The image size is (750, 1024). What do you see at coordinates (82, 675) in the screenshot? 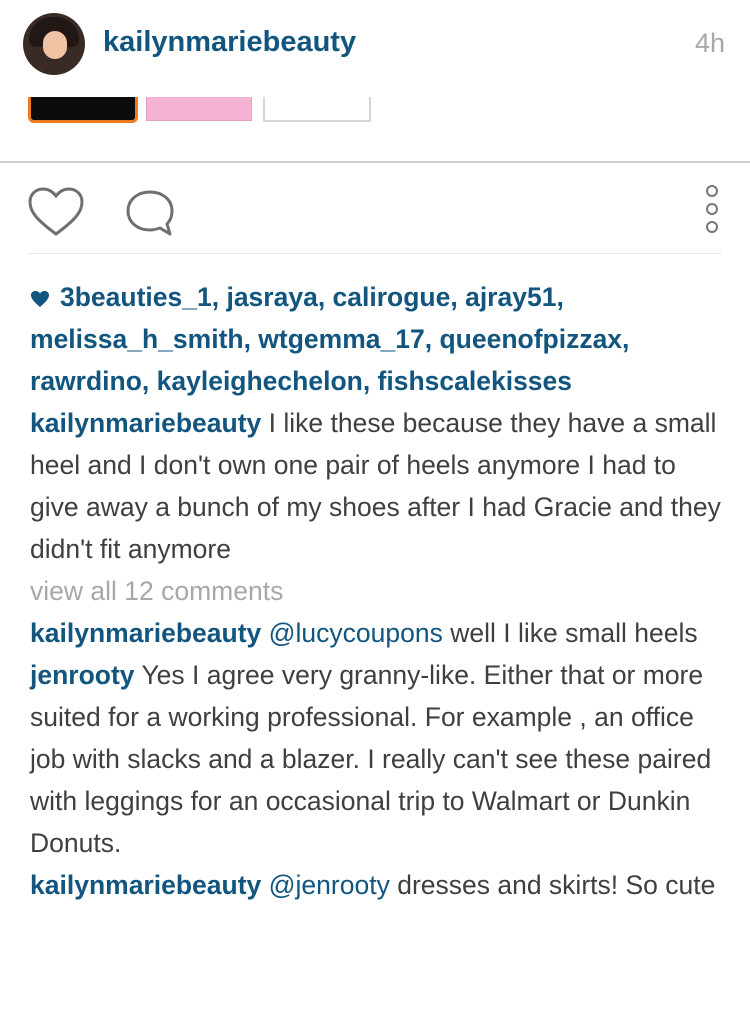
I see `comment-username: jenrooty` at bounding box center [82, 675].